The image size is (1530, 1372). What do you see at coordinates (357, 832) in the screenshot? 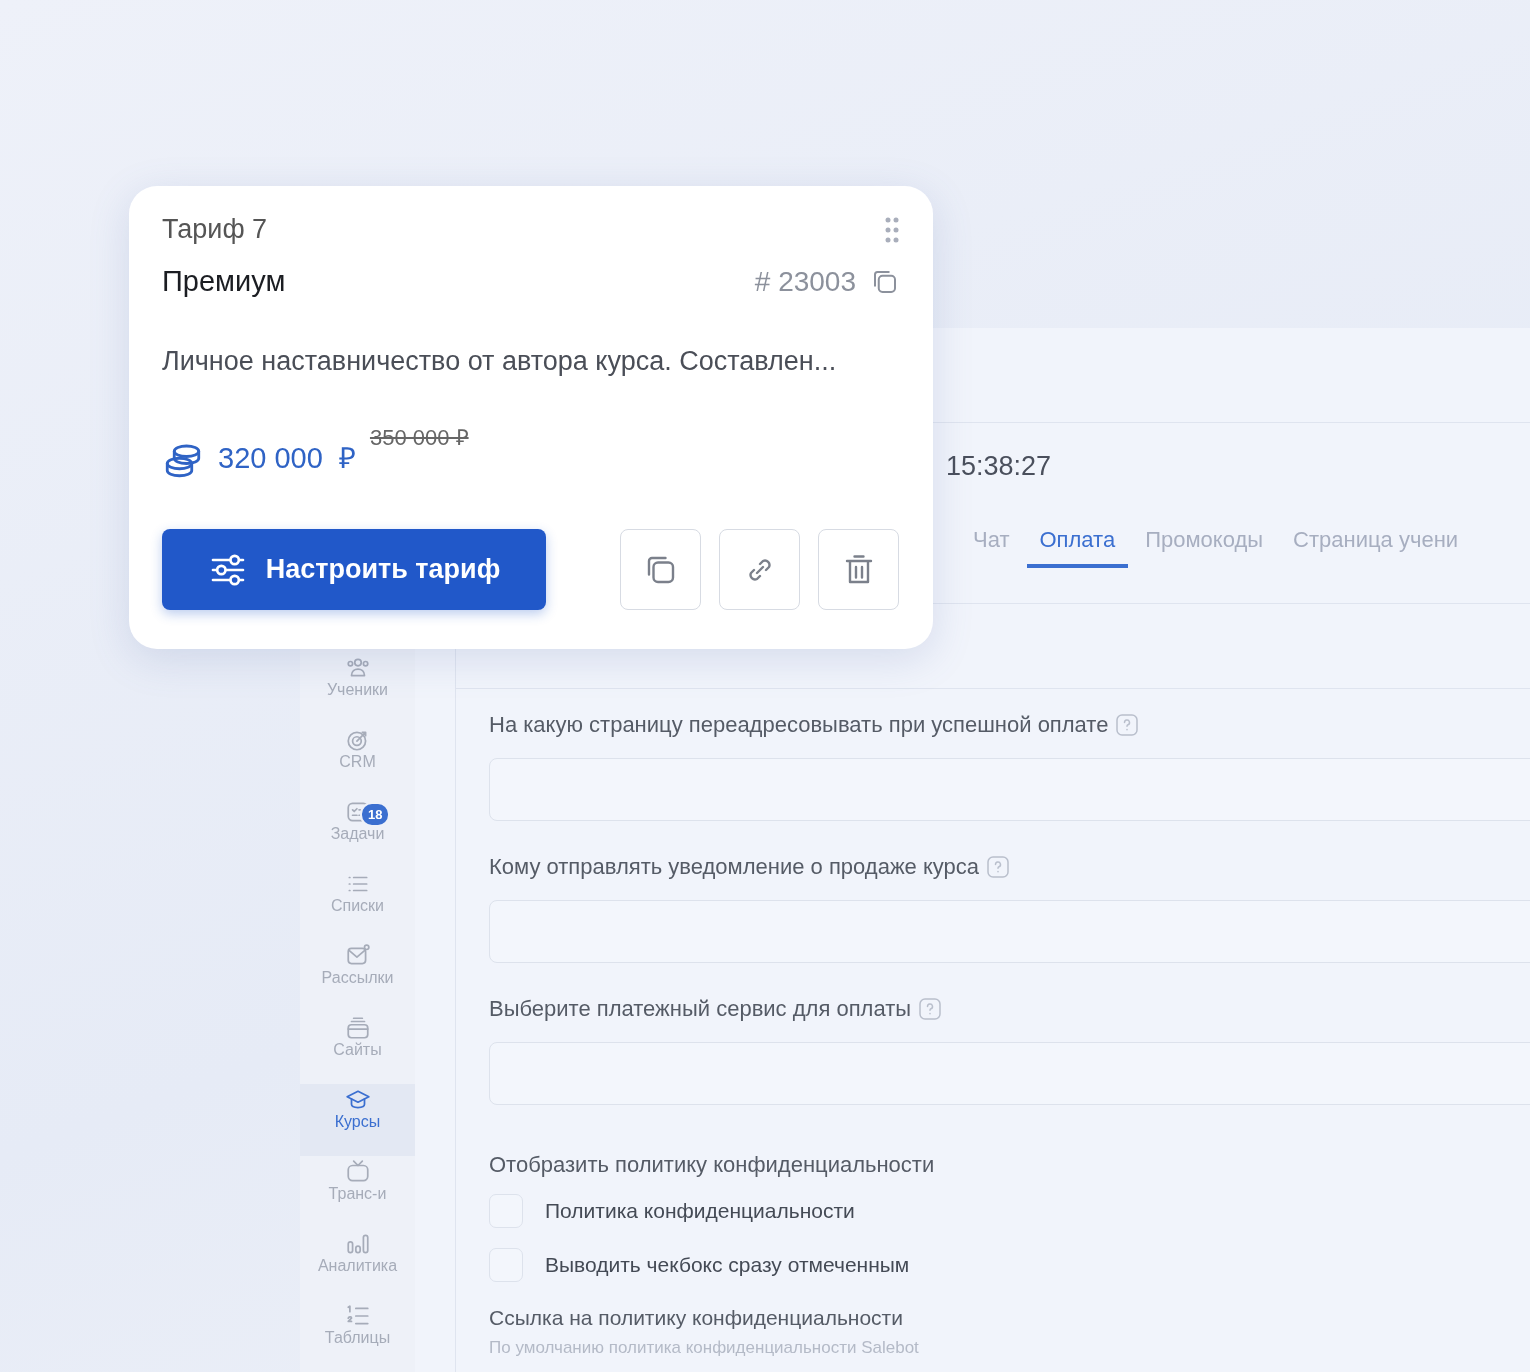
I see `sidebar-item: Задачи 18` at bounding box center [357, 832].